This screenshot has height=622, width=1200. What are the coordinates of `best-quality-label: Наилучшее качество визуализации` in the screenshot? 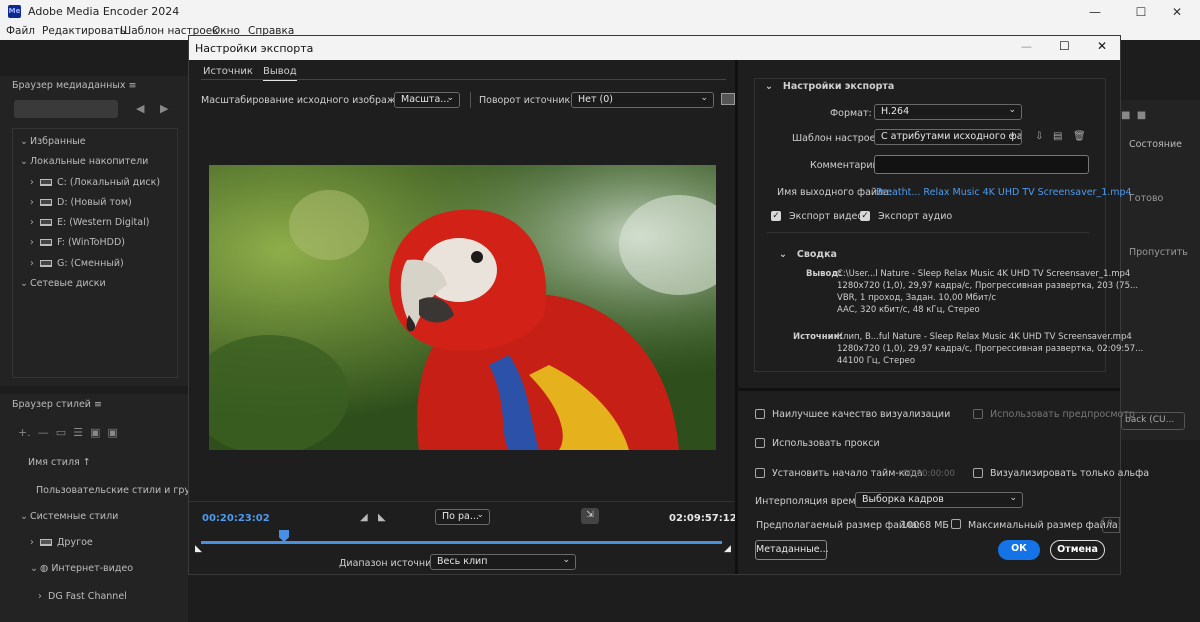 It's located at (861, 414).